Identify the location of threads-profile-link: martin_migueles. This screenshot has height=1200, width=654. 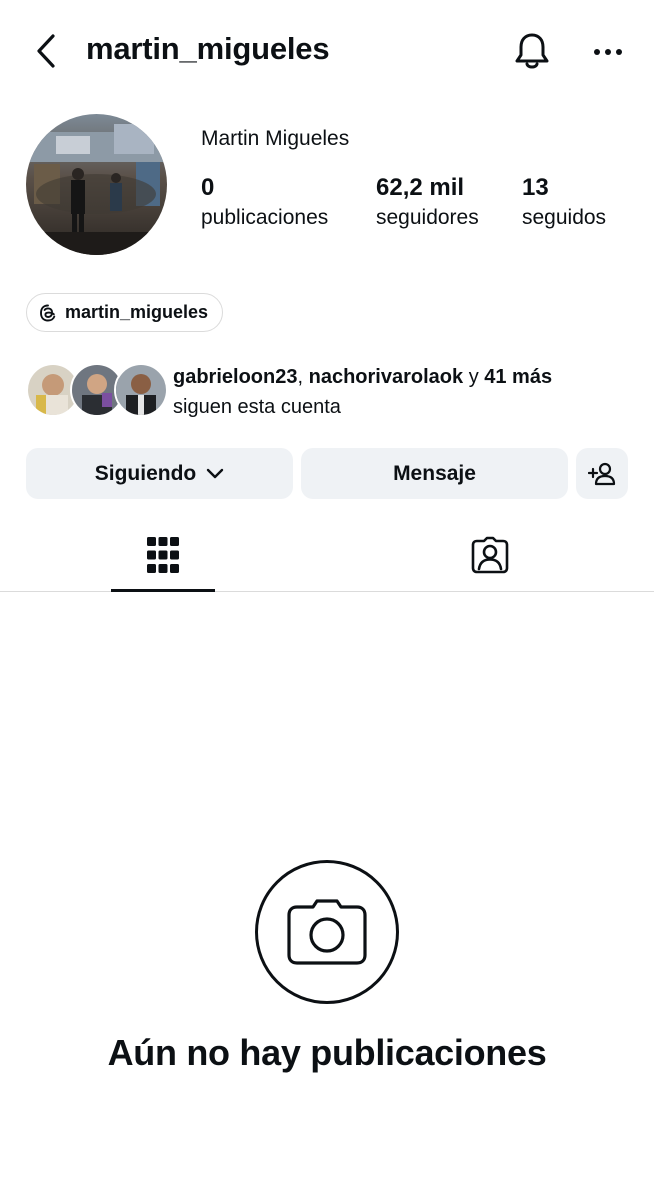
(125, 312).